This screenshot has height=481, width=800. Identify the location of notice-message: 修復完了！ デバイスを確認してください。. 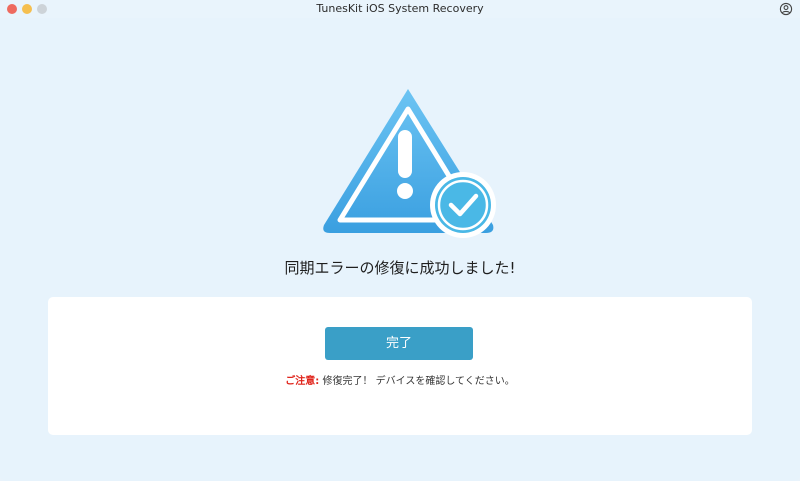
(417, 381).